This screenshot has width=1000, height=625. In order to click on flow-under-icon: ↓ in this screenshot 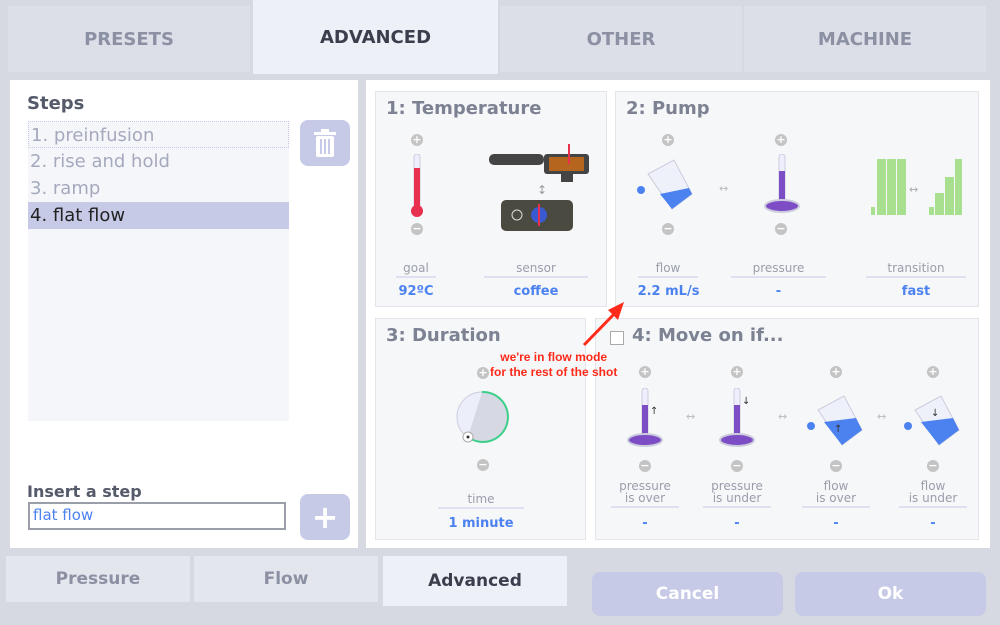, I will do `click(932, 420)`.